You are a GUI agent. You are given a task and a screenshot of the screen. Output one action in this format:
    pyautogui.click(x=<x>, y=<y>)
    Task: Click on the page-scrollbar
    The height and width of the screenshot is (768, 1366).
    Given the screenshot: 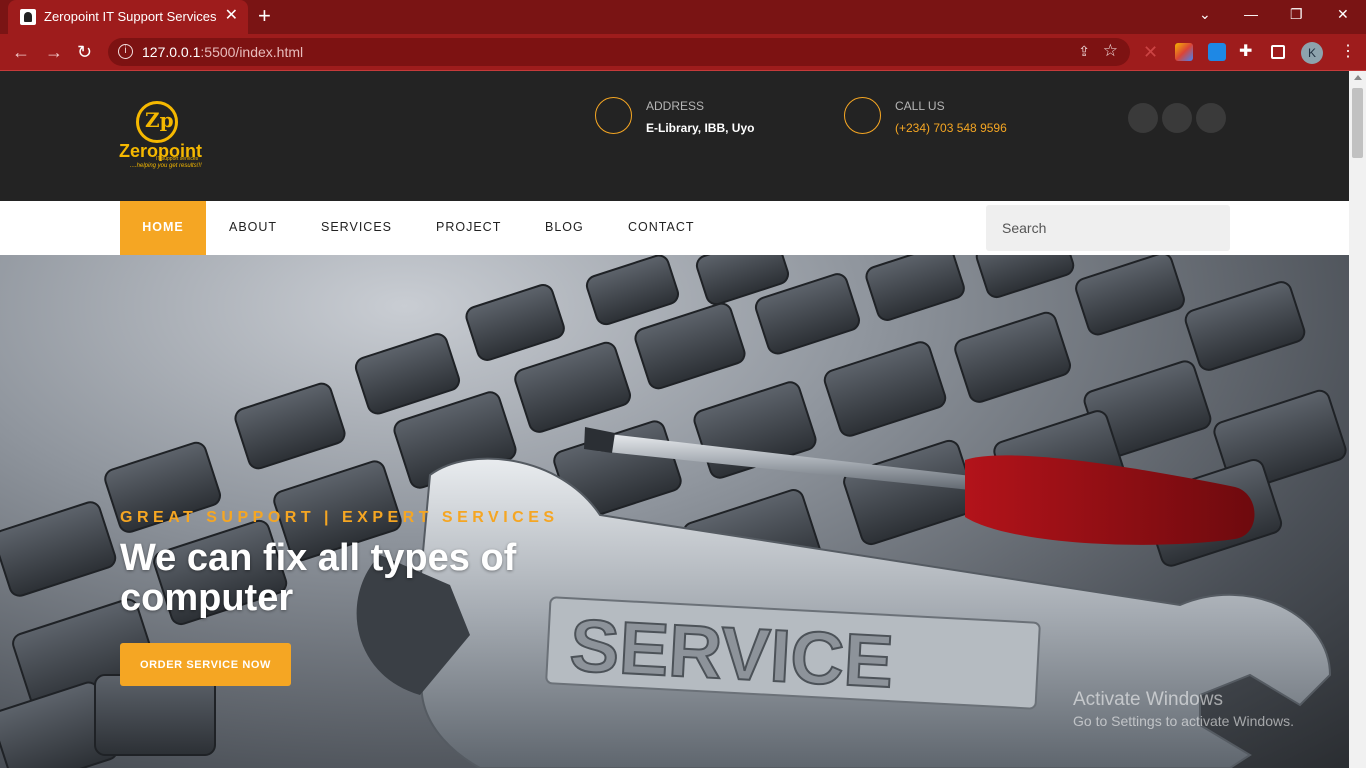 What is the action you would take?
    pyautogui.click(x=1357, y=419)
    